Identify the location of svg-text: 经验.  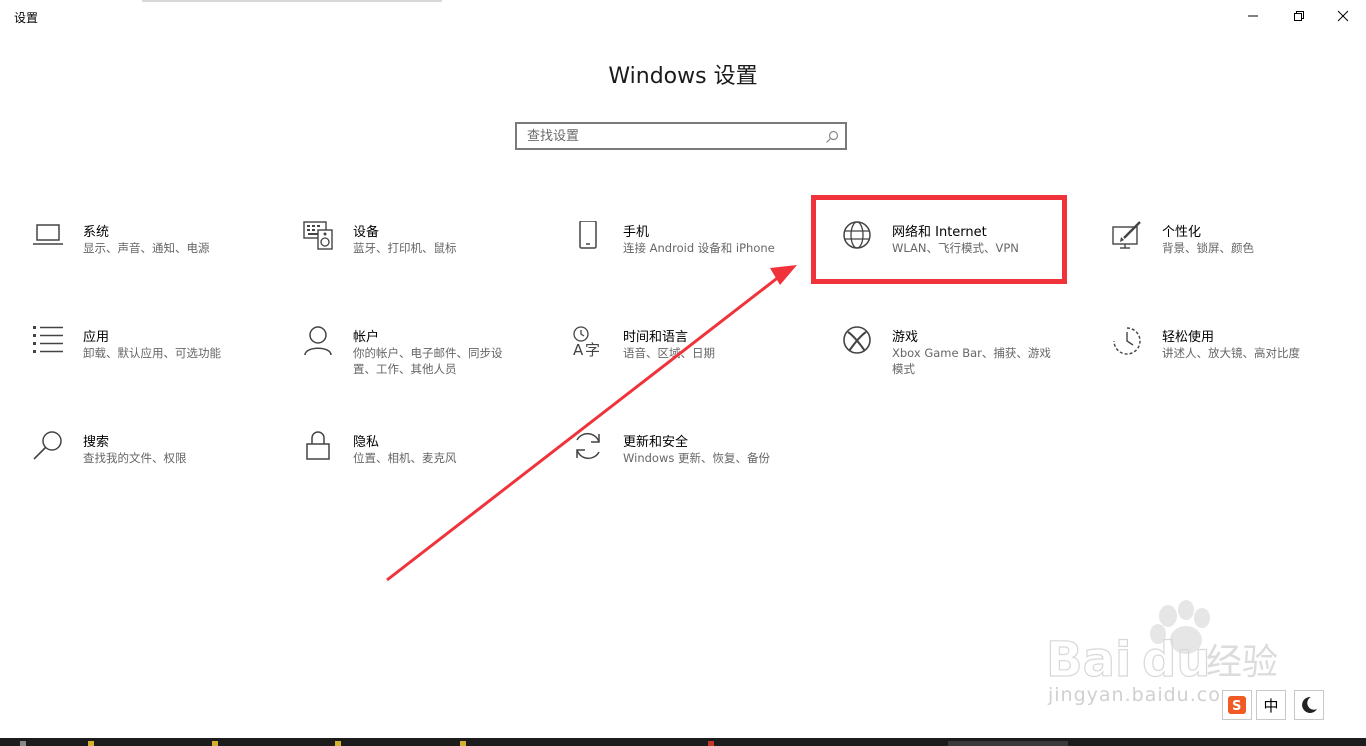
(1242, 662).